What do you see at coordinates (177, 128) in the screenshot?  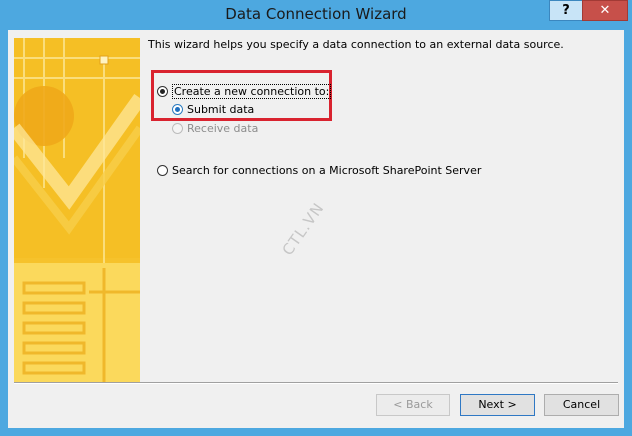 I see `receive-data-radio` at bounding box center [177, 128].